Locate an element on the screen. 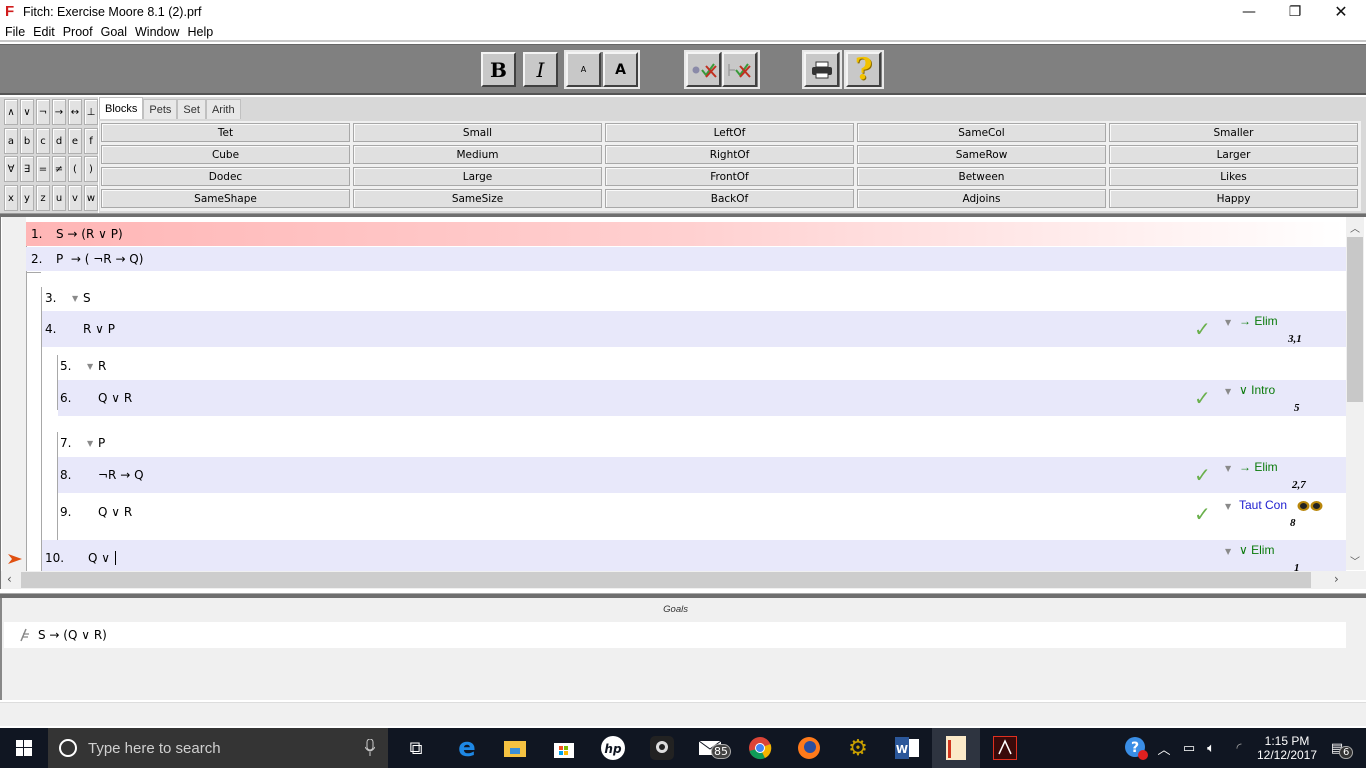  predicate-button: Larger is located at coordinates (1233, 154).